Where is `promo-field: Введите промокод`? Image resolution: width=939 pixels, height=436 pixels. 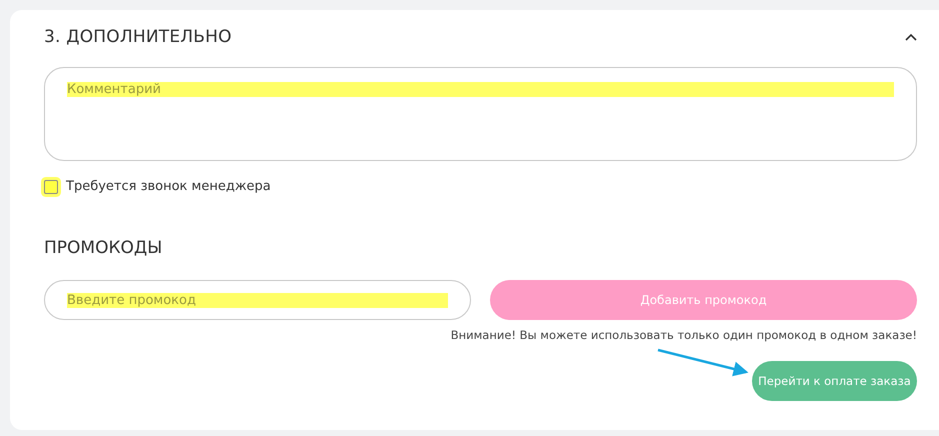
promo-field: Введите промокод is located at coordinates (257, 300).